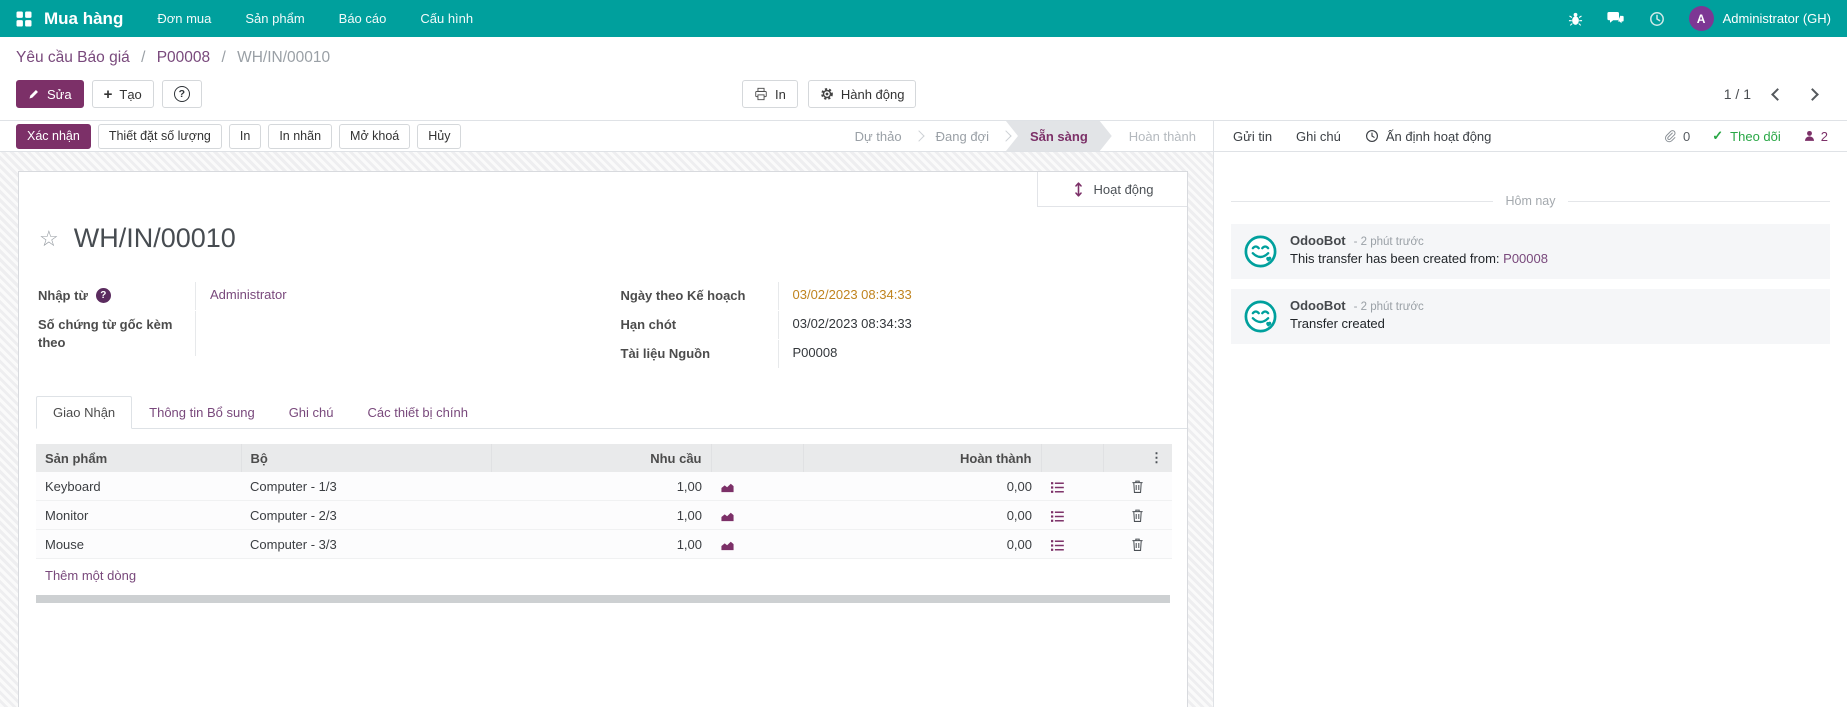  I want to click on breadcrumb-rfq: Yêu cầu Báo giá, so click(73, 57).